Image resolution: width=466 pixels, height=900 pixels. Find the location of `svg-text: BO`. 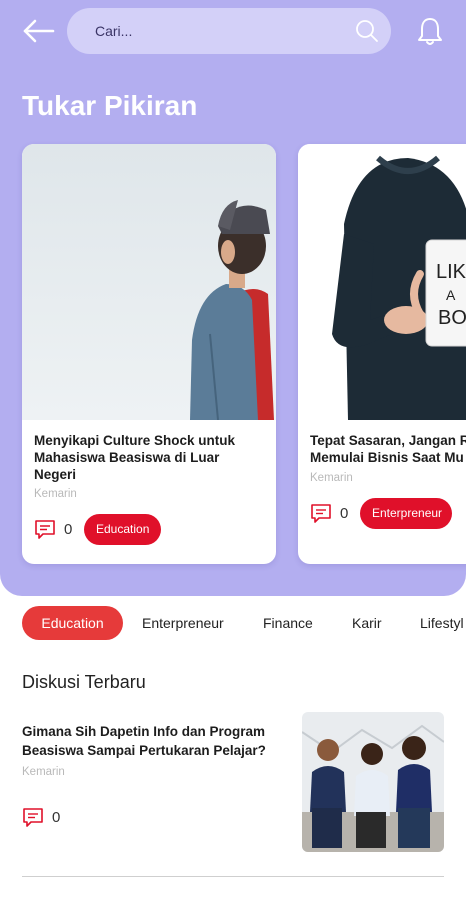

svg-text: BO is located at coordinates (452, 318).